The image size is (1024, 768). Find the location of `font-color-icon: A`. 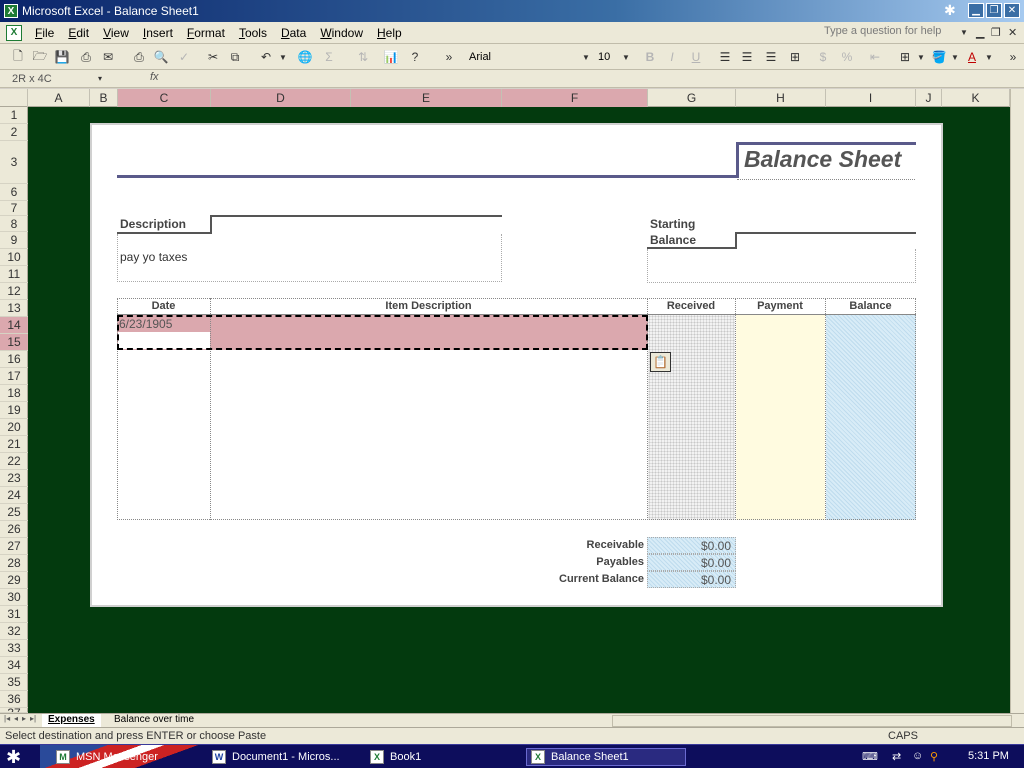

font-color-icon: A is located at coordinates (972, 57).